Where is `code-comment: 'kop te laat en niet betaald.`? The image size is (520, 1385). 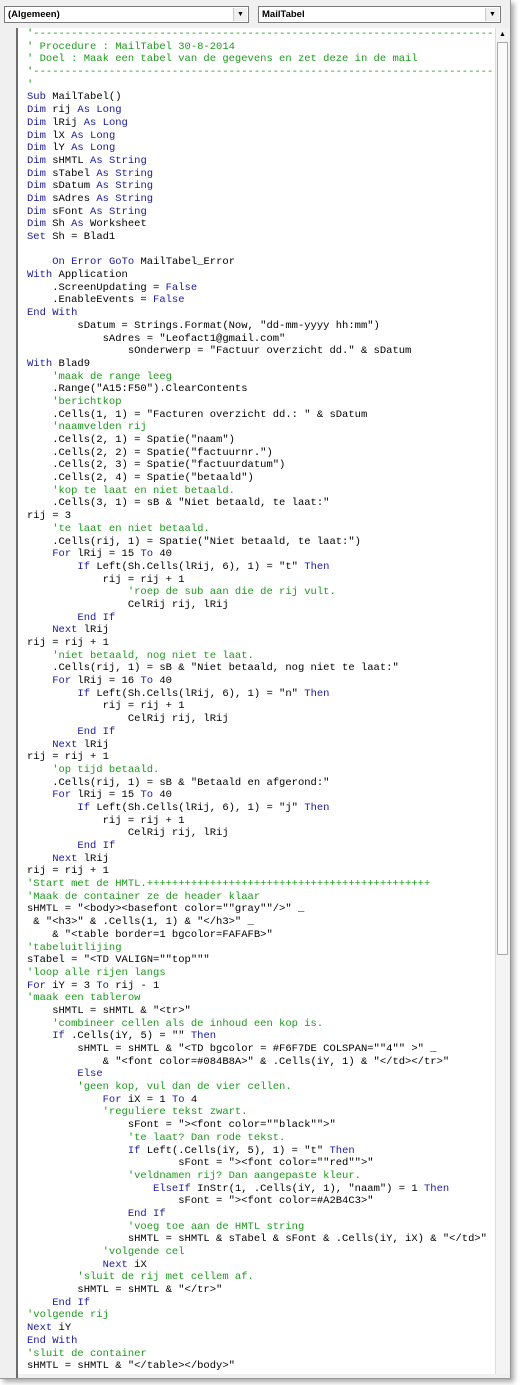
code-comment: 'kop te laat en niet betaald. is located at coordinates (131, 490).